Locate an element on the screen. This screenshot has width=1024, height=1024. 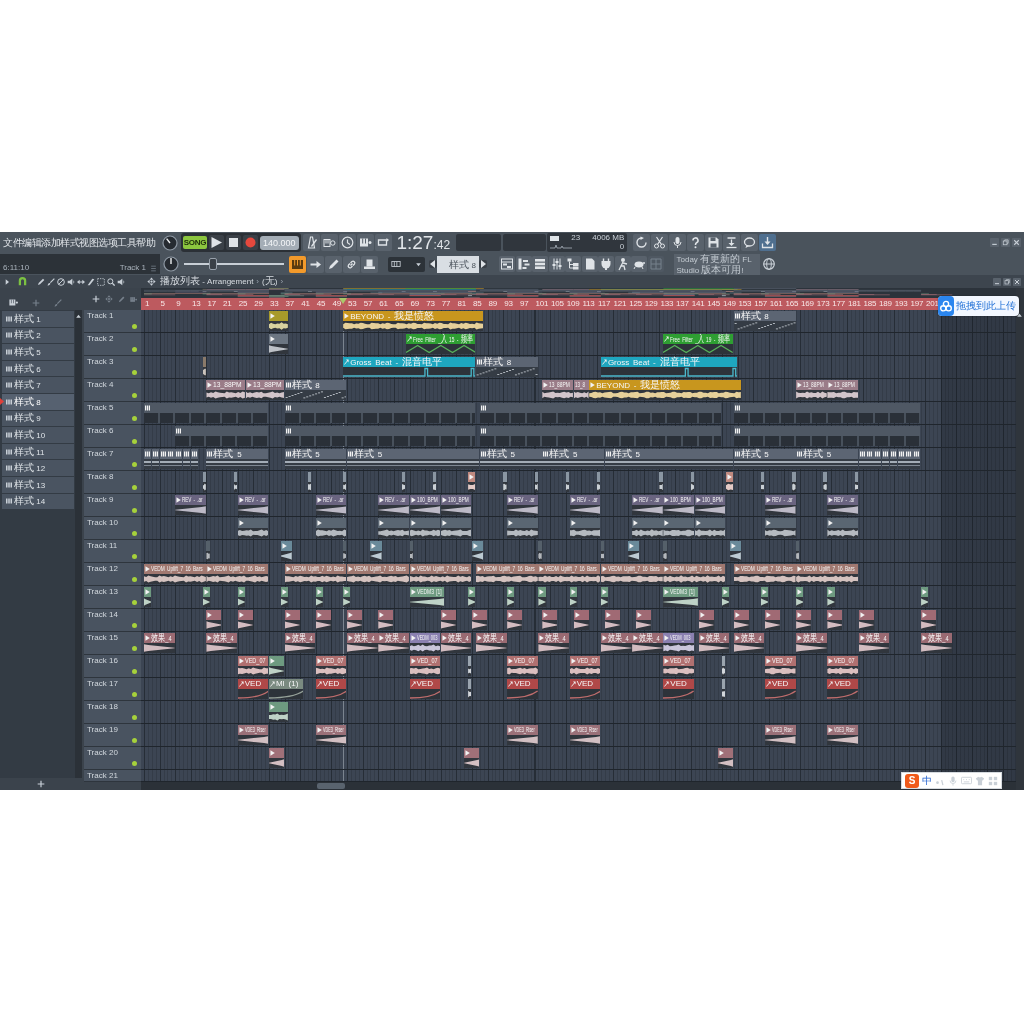
pattern-clip: 样式 8 is located at coordinates (764, 321).